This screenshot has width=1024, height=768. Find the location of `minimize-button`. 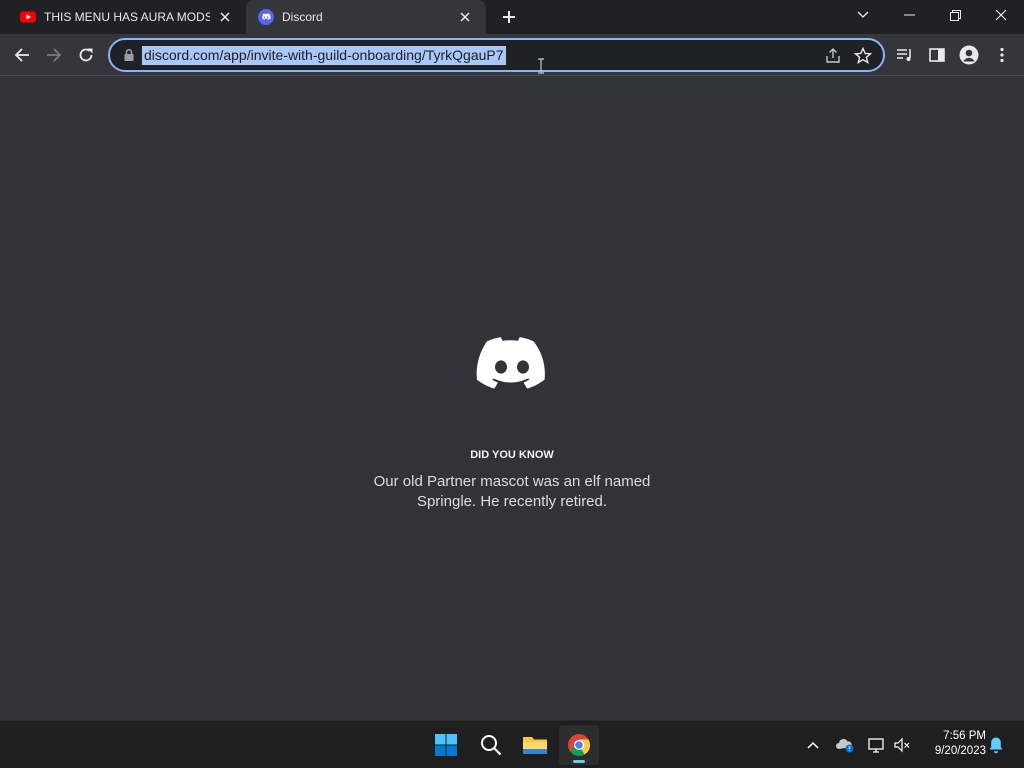

minimize-button is located at coordinates (909, 15).